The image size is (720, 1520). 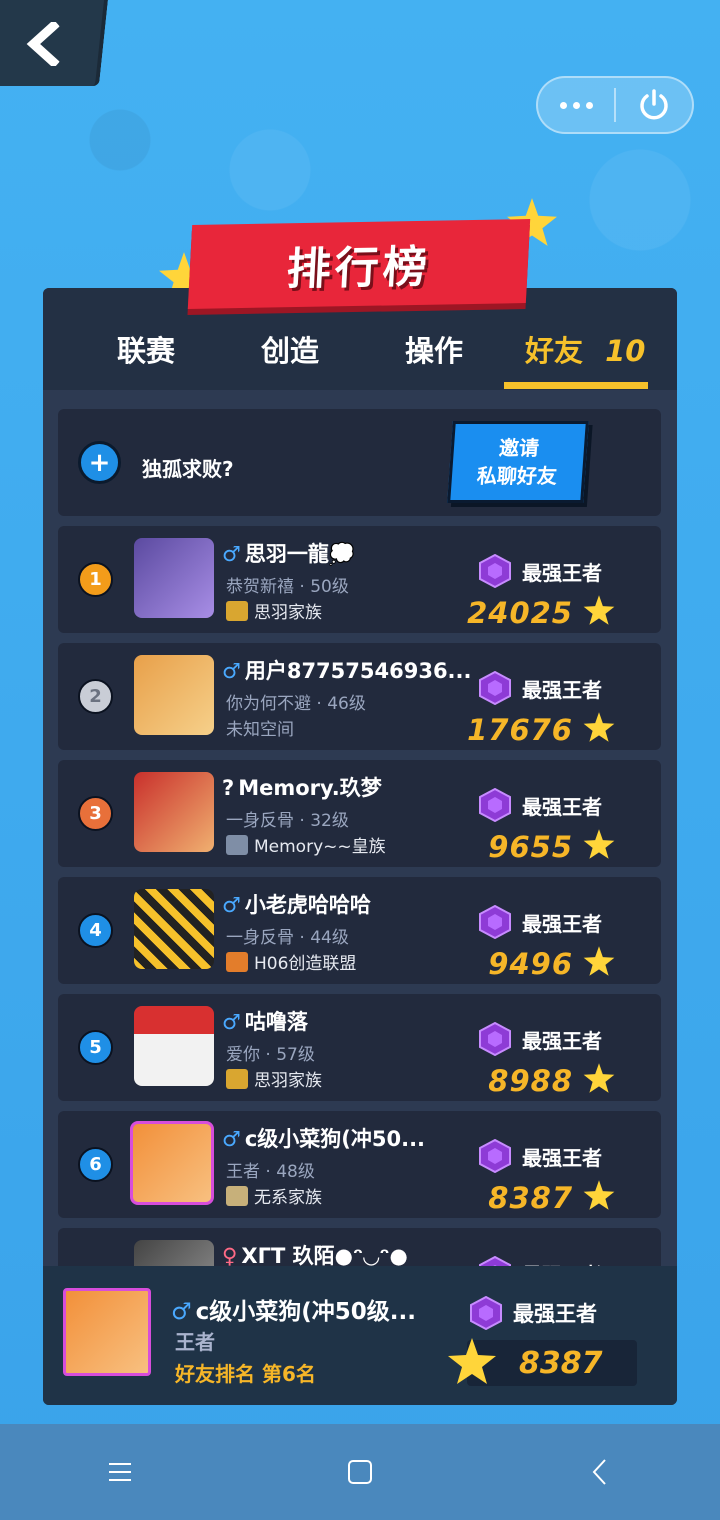 I want to click on friend-row: 1 ♂ 思羽一龍💭 恭贺新禧 · 50级 思羽家族 最强王者 24025, so click(x=359, y=579).